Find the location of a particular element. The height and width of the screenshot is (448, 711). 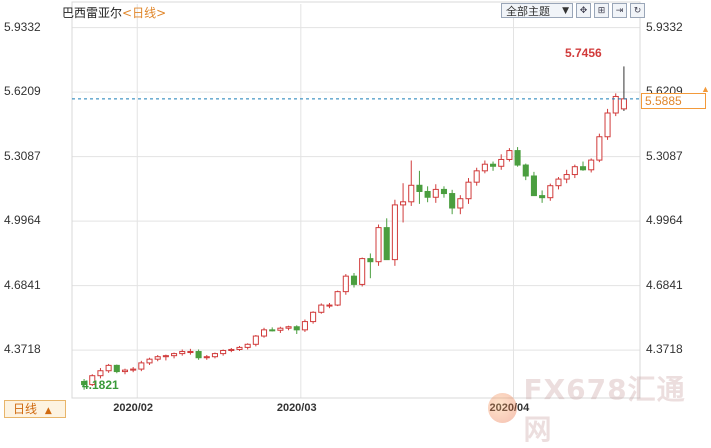

y-tick-label-right: 4.9964 is located at coordinates (664, 220).